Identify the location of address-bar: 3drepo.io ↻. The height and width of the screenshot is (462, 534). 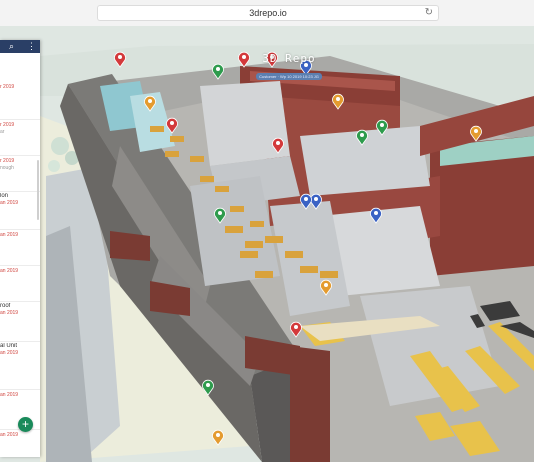
(268, 13).